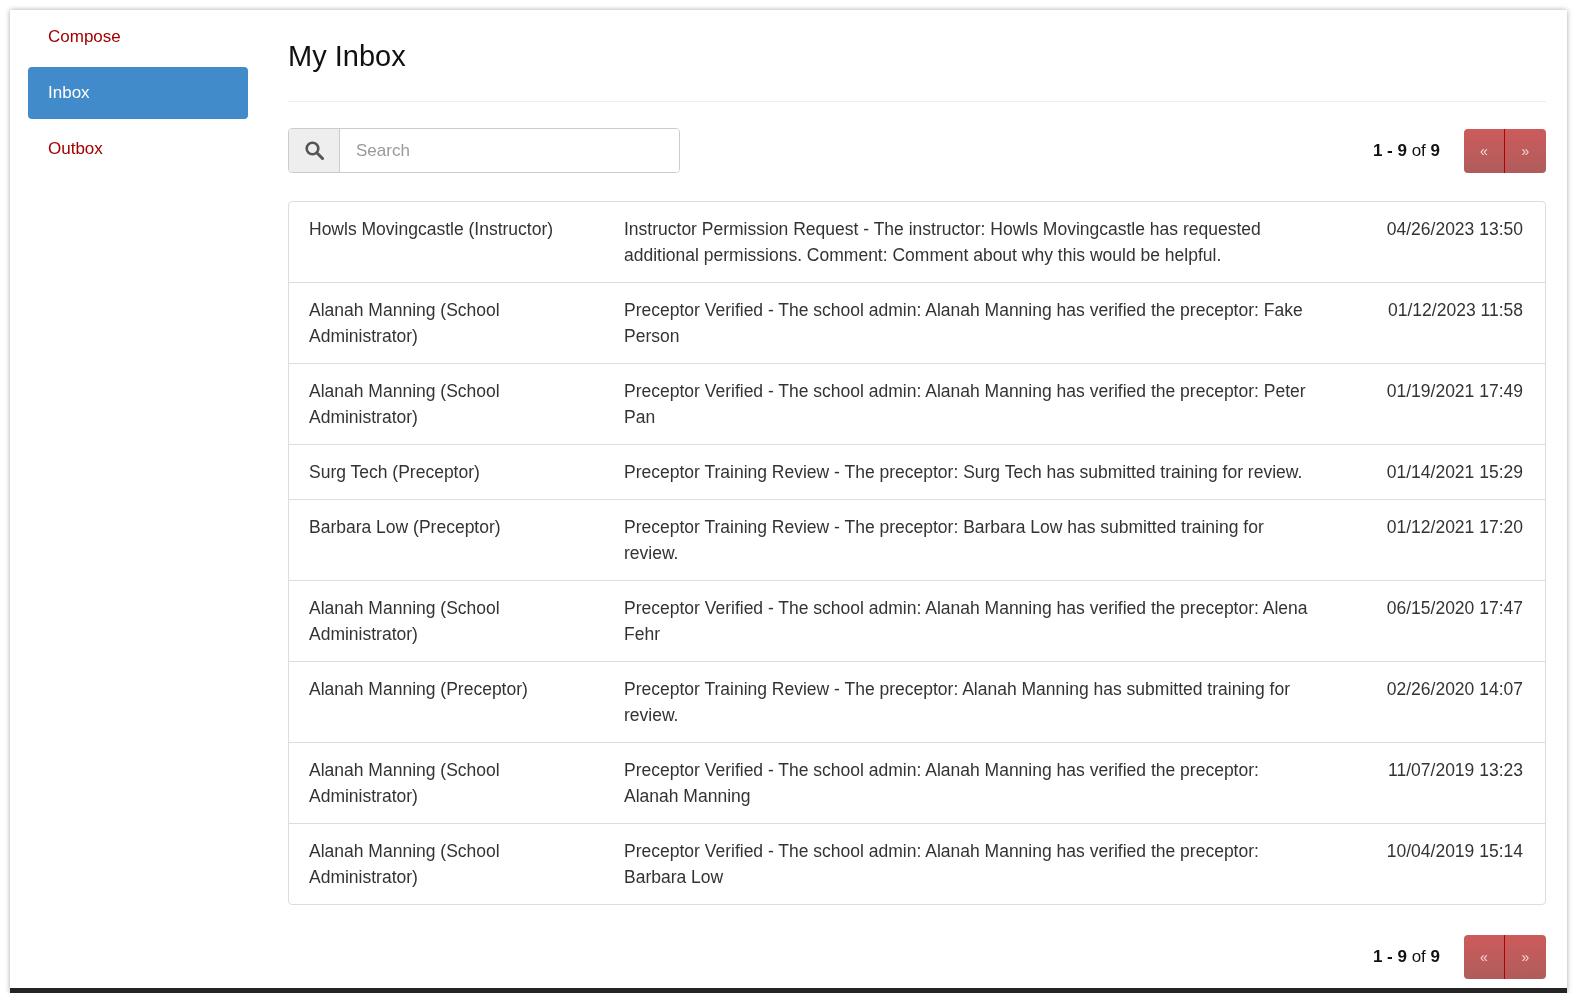  What do you see at coordinates (314, 150) in the screenshot?
I see `search-icon` at bounding box center [314, 150].